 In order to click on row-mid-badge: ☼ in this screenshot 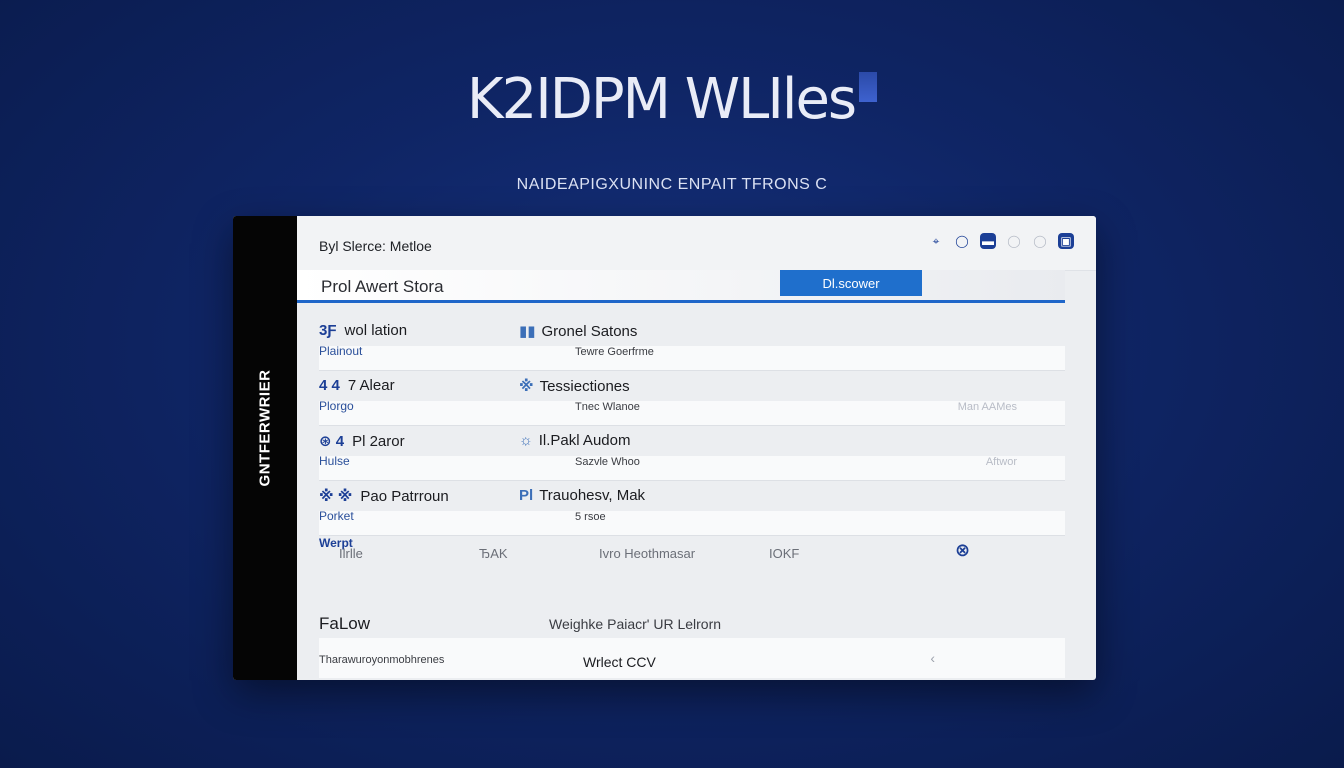, I will do `click(526, 440)`.